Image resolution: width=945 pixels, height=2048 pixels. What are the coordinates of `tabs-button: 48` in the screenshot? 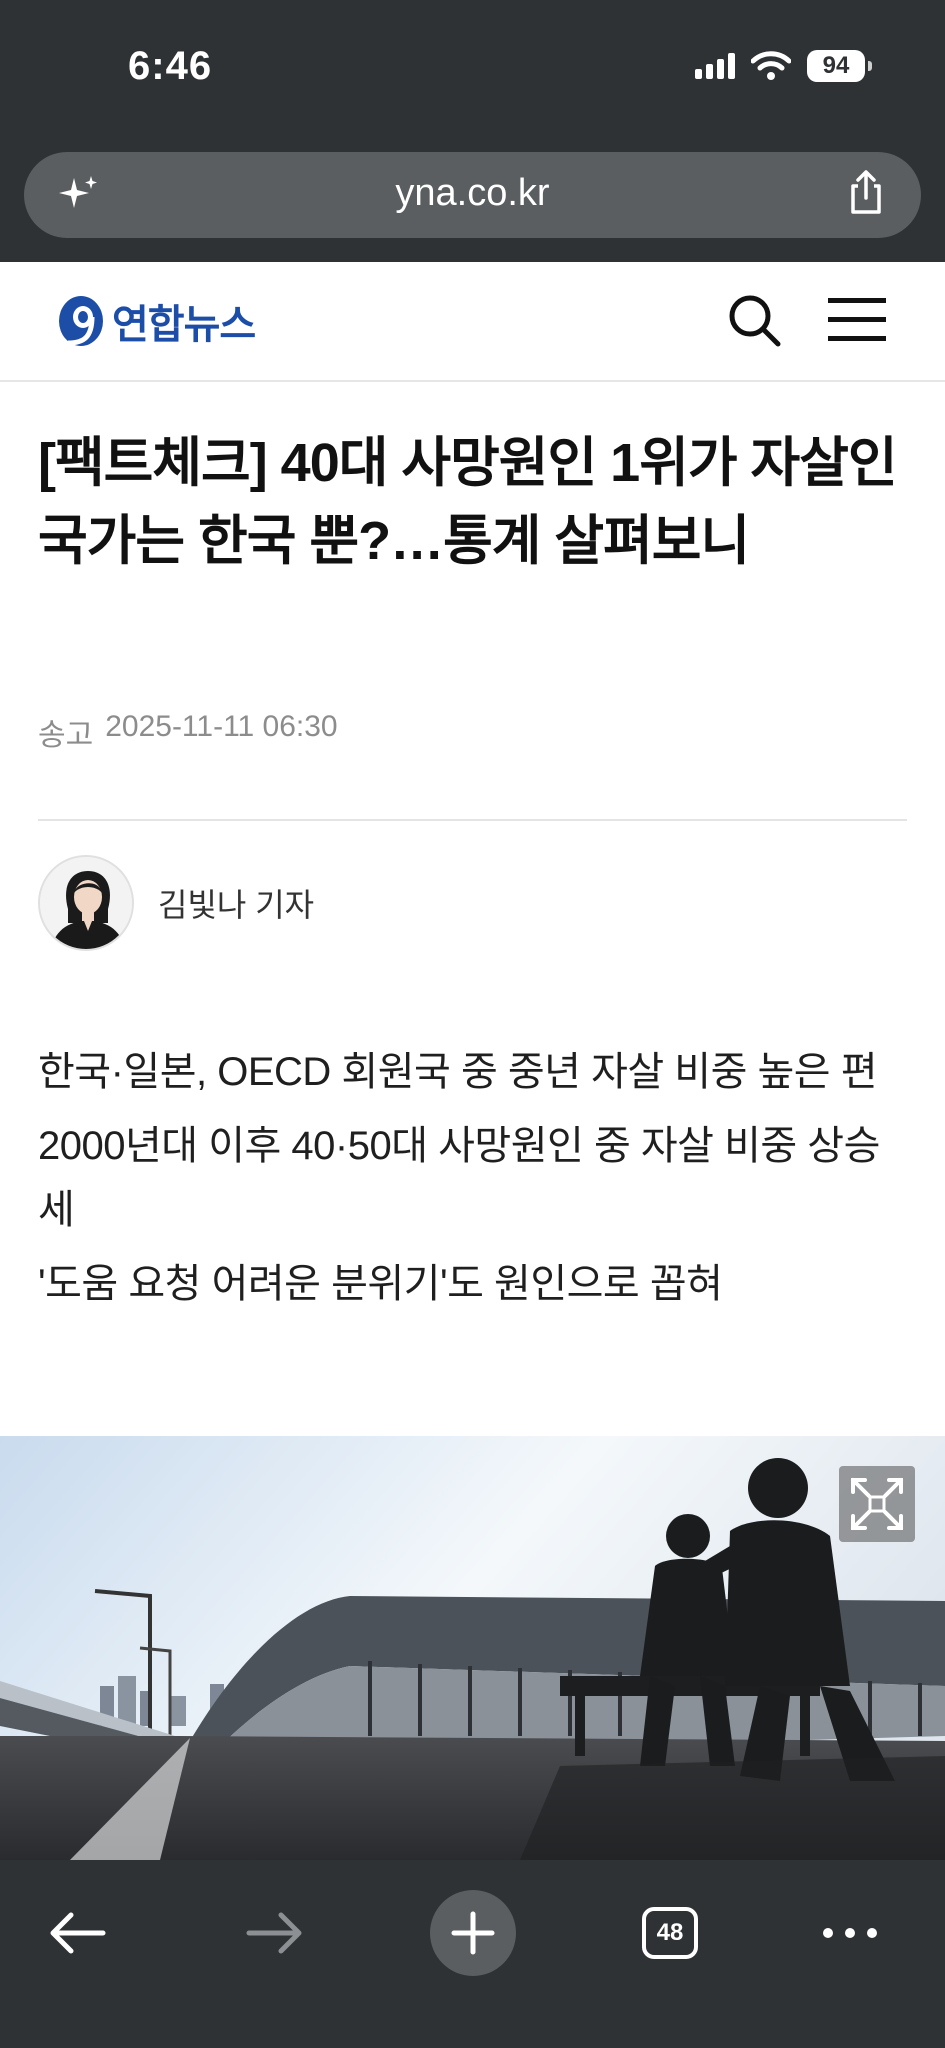 It's located at (670, 1933).